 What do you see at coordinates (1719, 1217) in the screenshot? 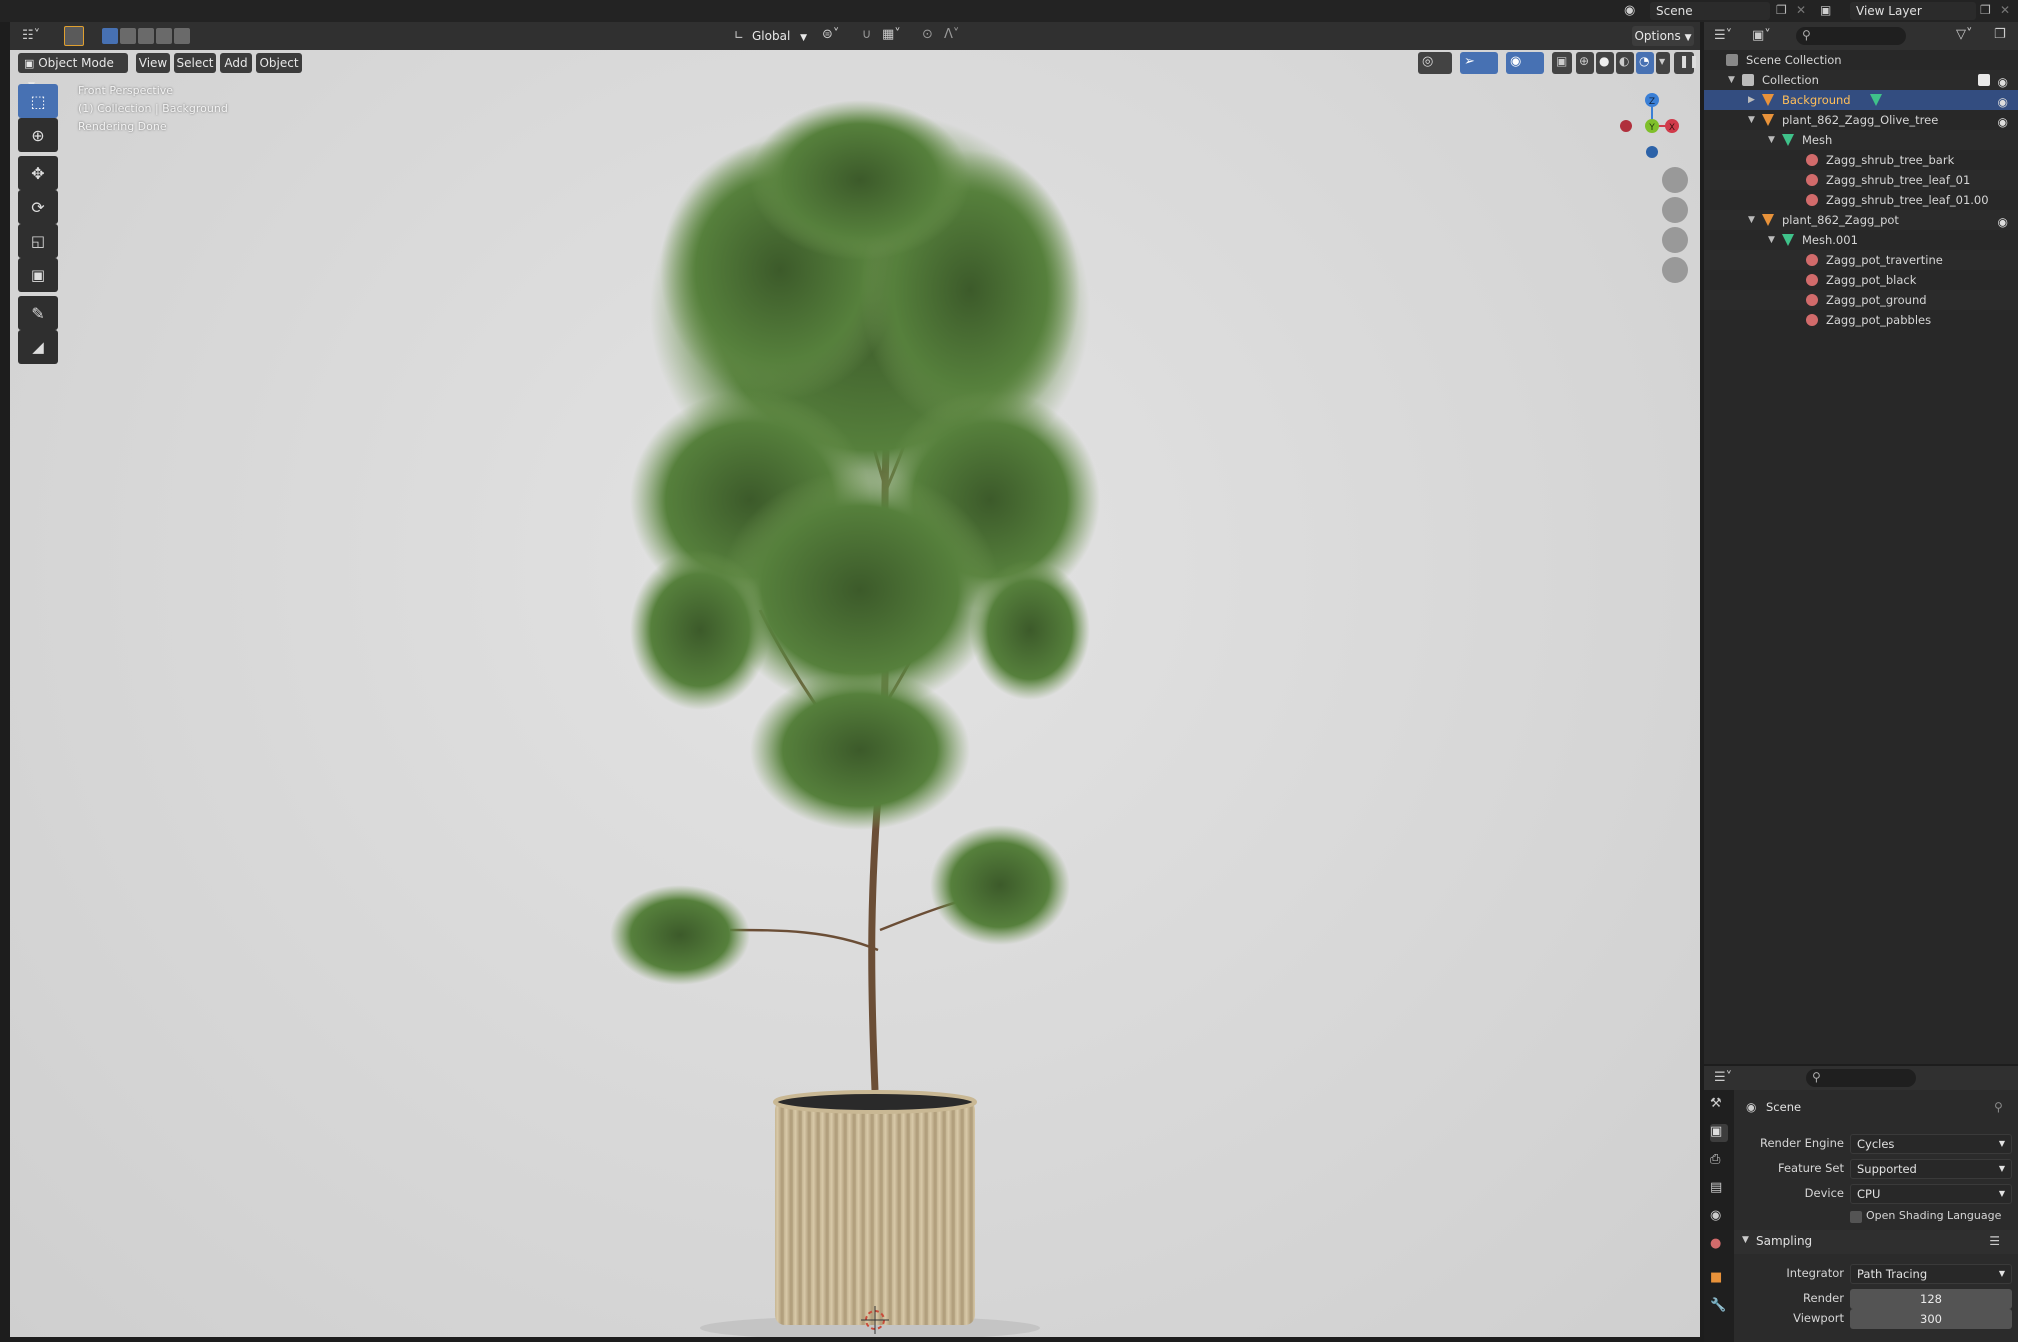
I see `scene-tab-icon: ◉` at bounding box center [1719, 1217].